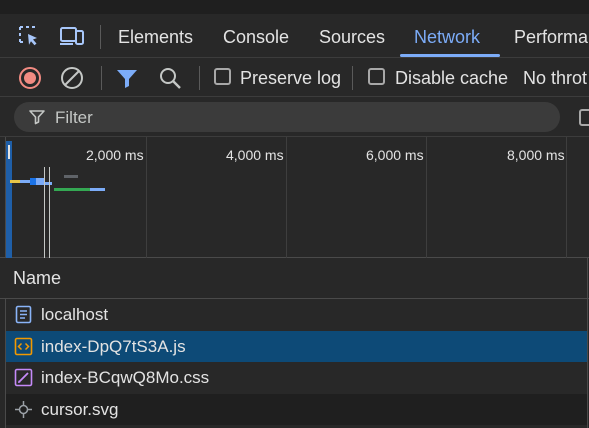  What do you see at coordinates (80, 409) in the screenshot?
I see `request-name: cursor.svg` at bounding box center [80, 409].